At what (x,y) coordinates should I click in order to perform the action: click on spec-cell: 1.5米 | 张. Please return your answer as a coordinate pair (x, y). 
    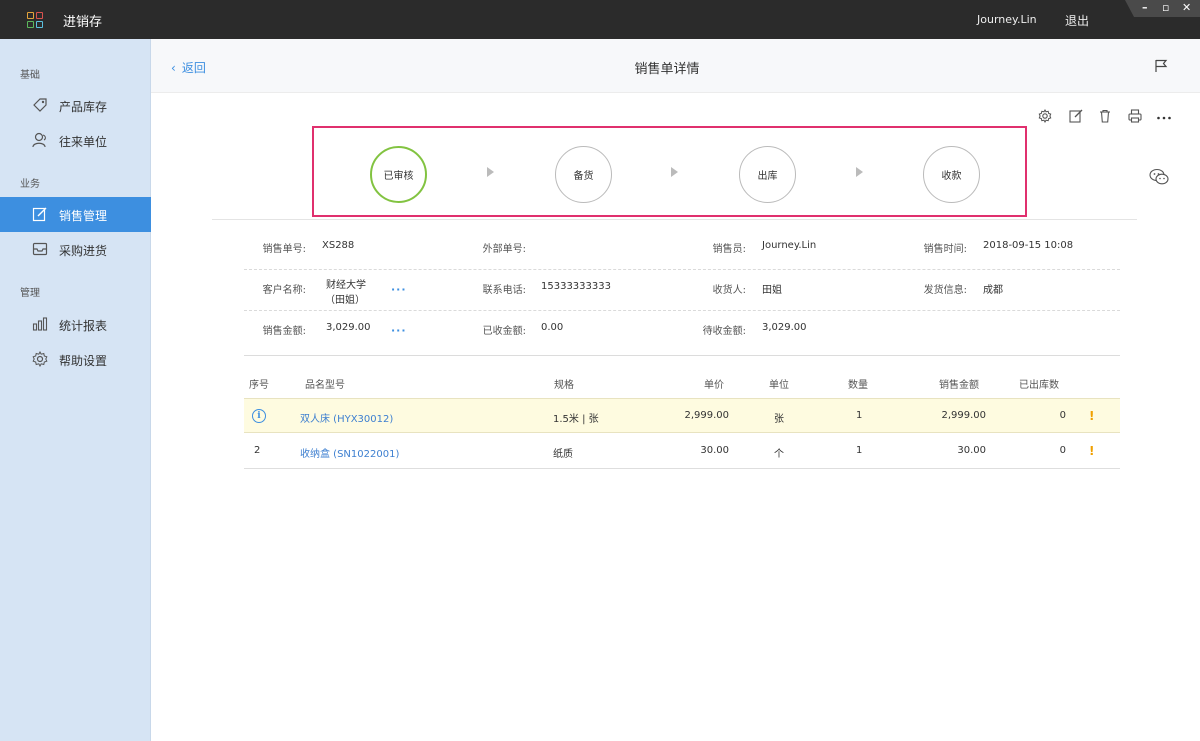
    Looking at the image, I should click on (576, 419).